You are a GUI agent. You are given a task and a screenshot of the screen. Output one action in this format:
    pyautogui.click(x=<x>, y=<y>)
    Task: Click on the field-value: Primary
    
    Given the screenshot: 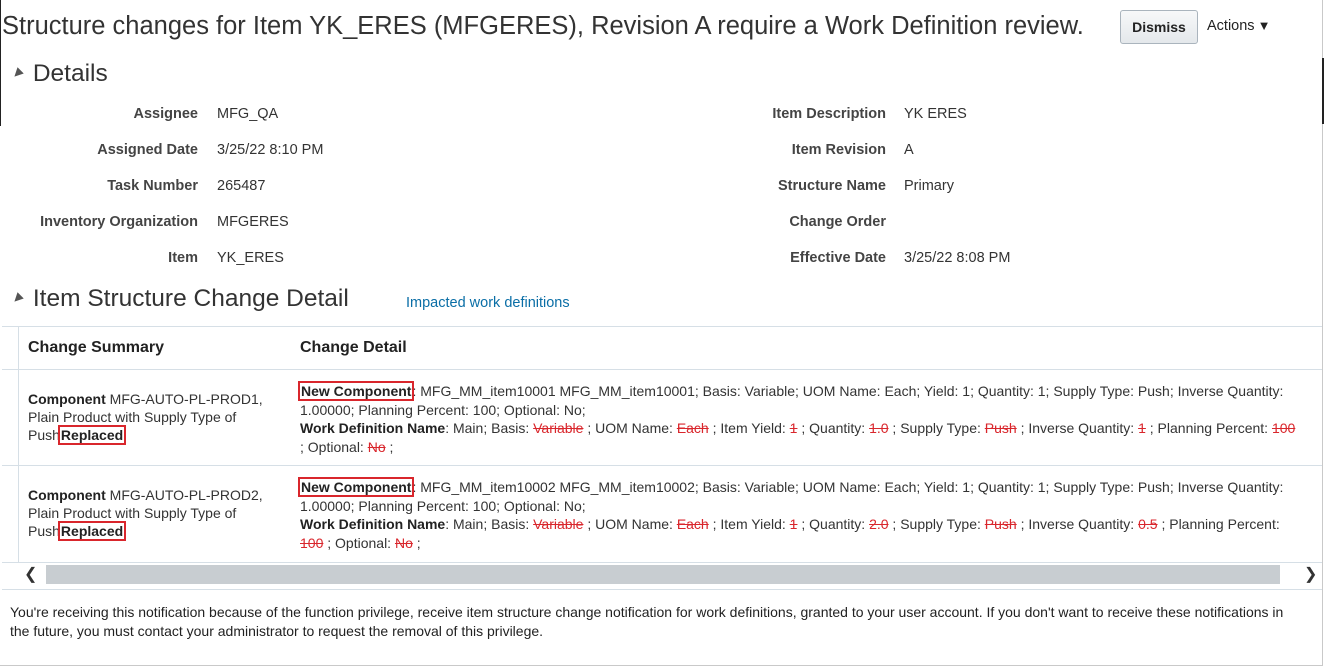 What is the action you would take?
    pyautogui.click(x=929, y=186)
    